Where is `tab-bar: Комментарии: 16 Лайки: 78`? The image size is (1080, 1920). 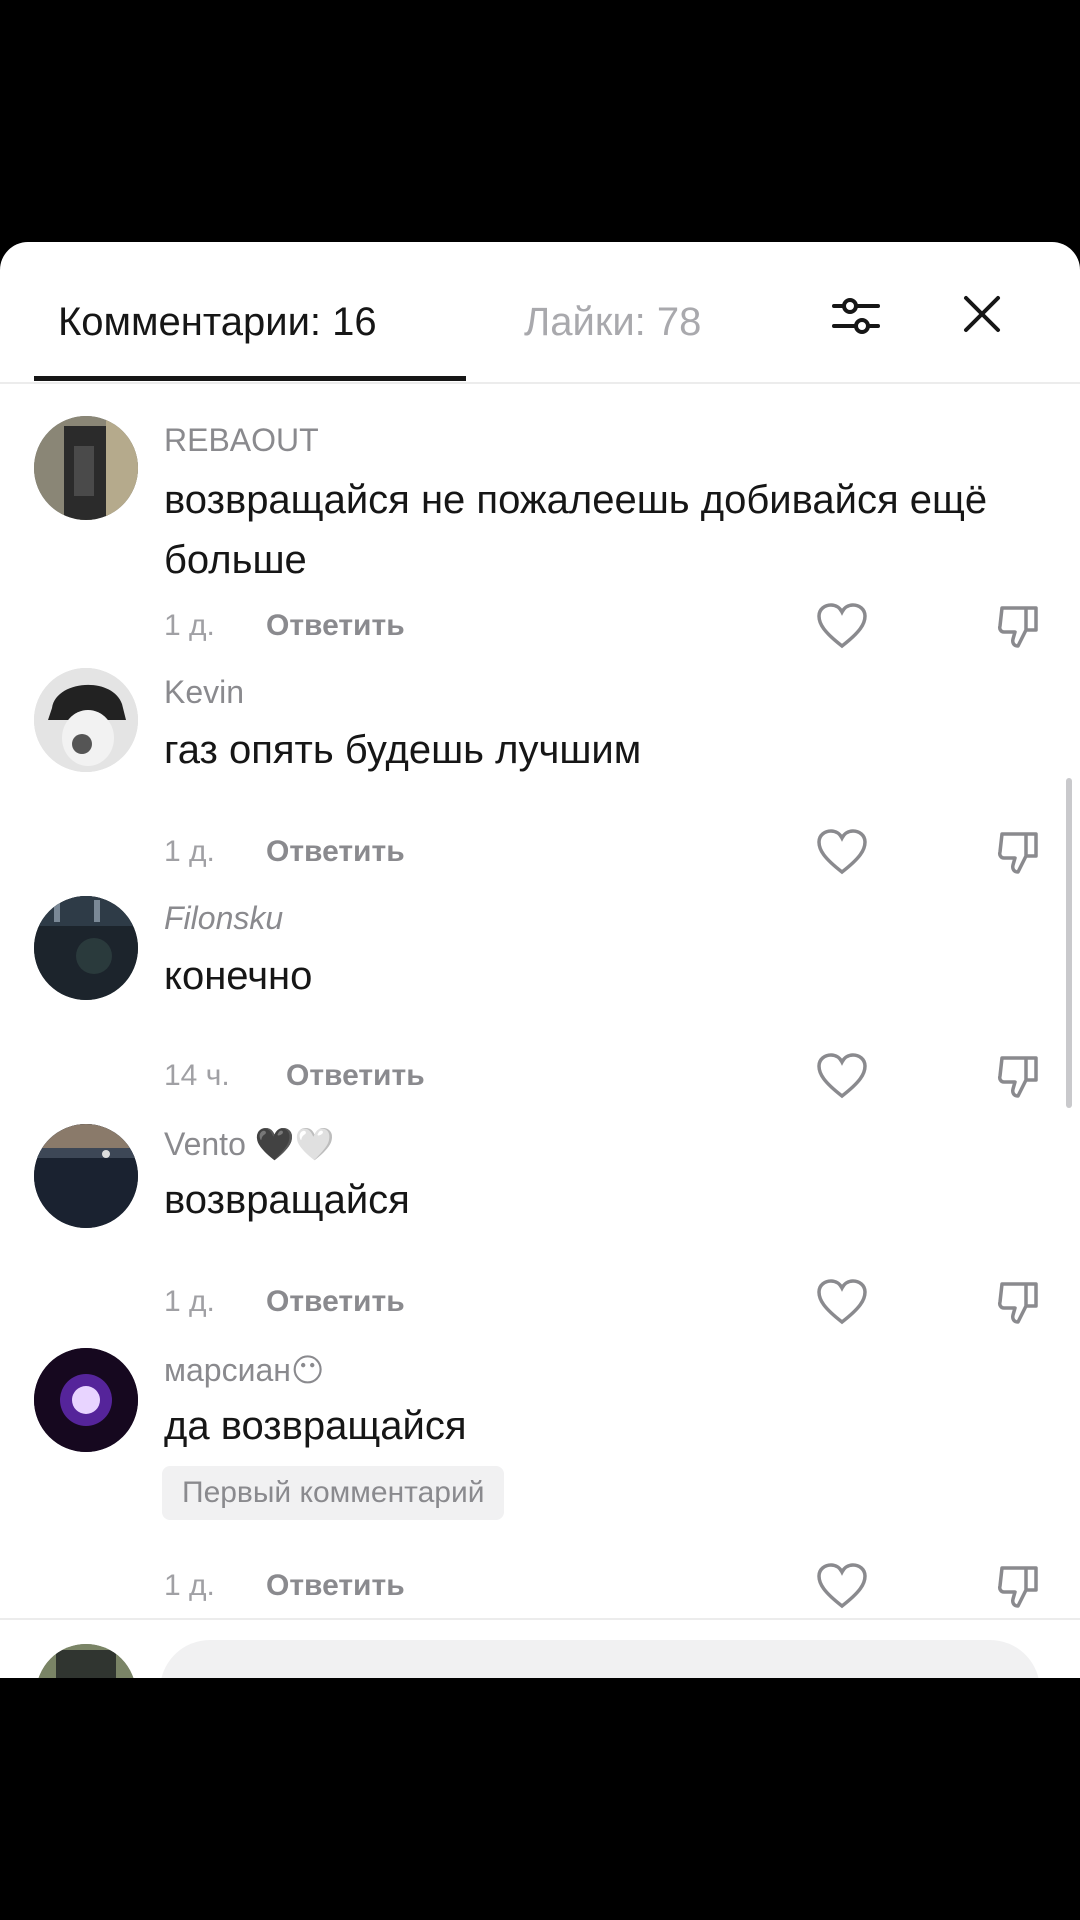
tab-bar: Комментарии: 16 Лайки: 78 is located at coordinates (540, 313).